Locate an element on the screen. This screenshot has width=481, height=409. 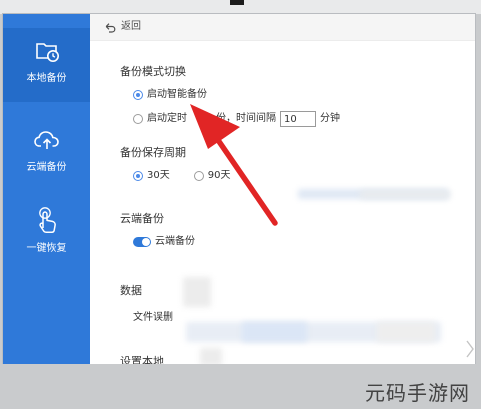
timed-backup-label-suffix: 份，时间间隔 is located at coordinates (246, 118).